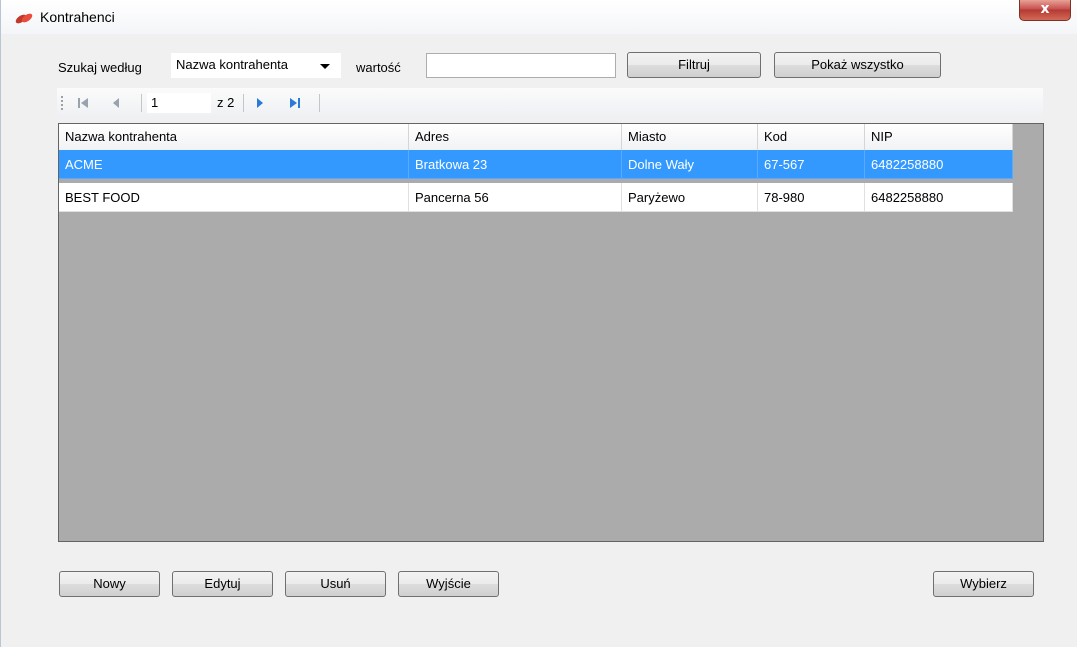 This screenshot has width=1077, height=647. Describe the element at coordinates (24, 18) in the screenshot. I see `app-logo-icon` at that location.